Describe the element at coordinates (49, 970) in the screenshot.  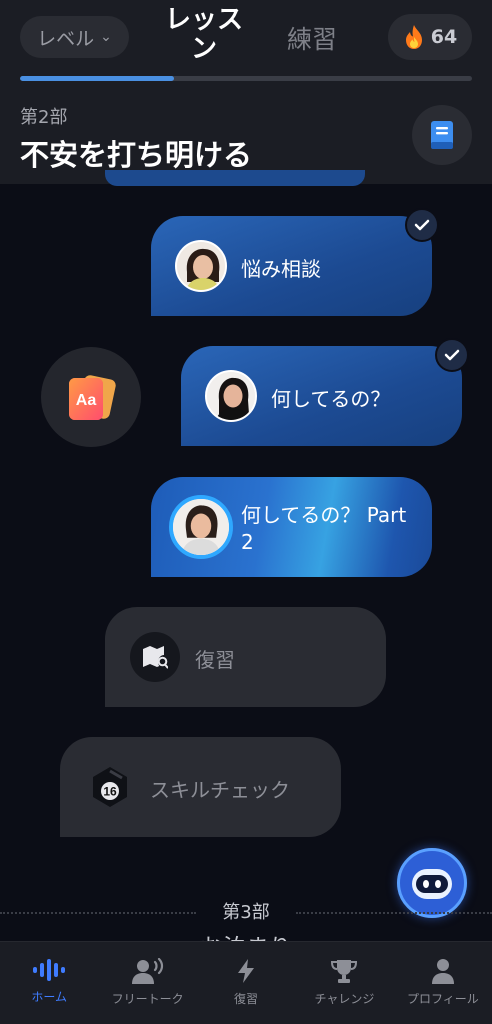
I see `voice-wave-icon` at that location.